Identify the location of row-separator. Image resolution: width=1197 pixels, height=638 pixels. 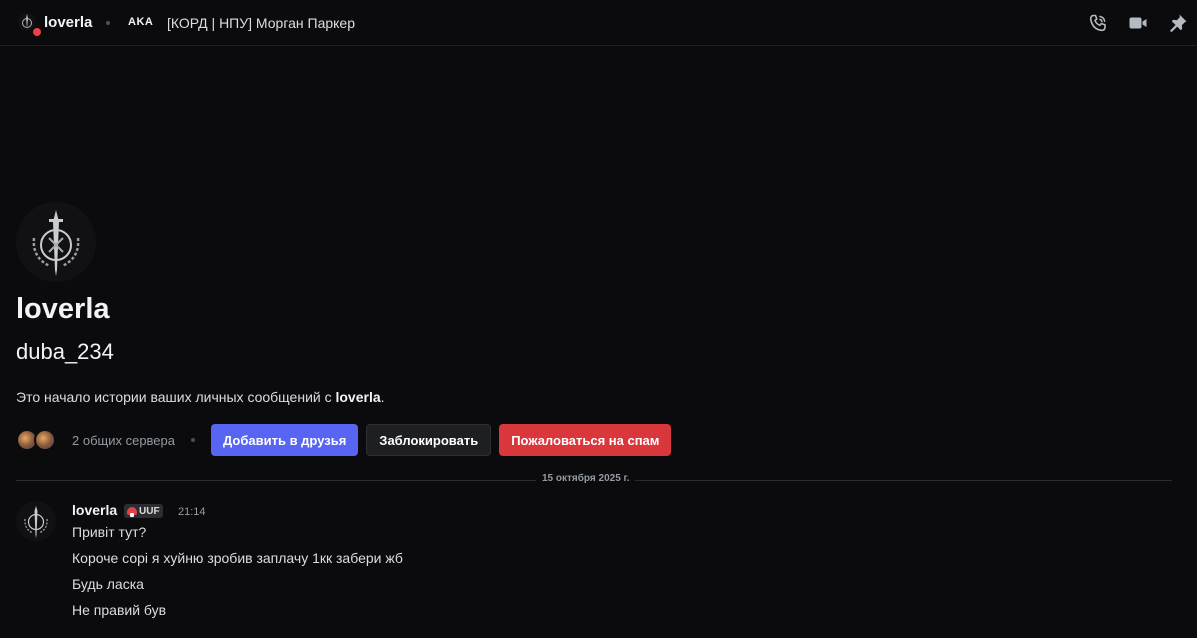
(193, 440).